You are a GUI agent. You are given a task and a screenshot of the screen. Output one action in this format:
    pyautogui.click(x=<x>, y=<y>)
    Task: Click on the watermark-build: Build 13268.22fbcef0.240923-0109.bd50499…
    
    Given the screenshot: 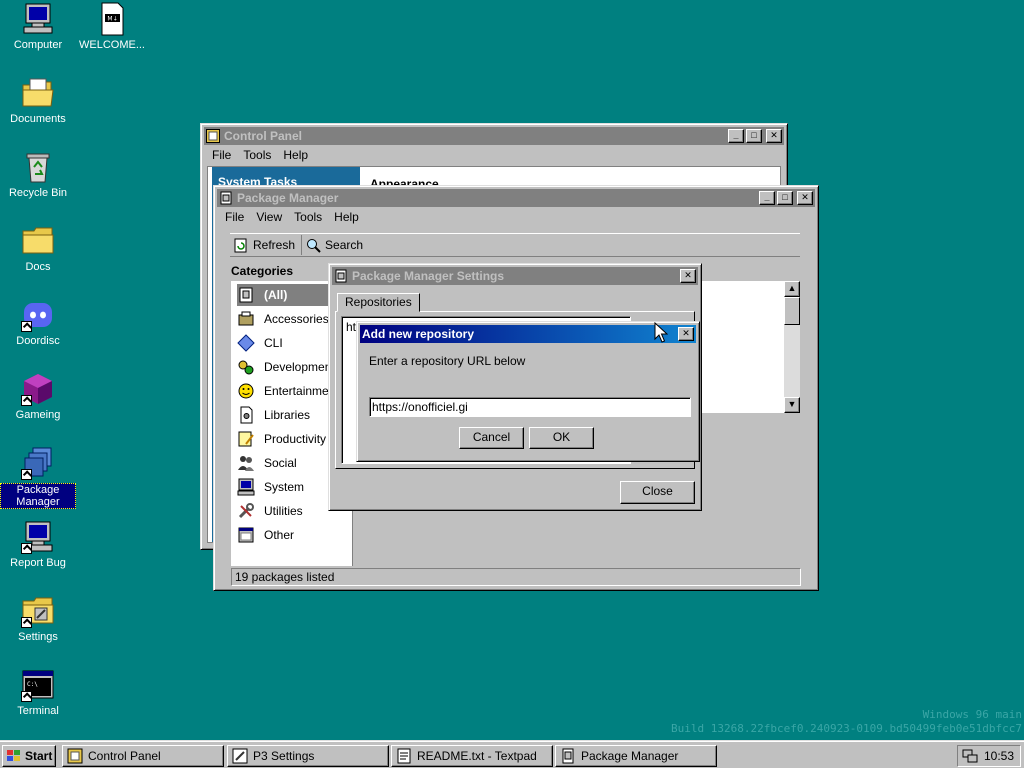 What is the action you would take?
    pyautogui.click(x=846, y=728)
    